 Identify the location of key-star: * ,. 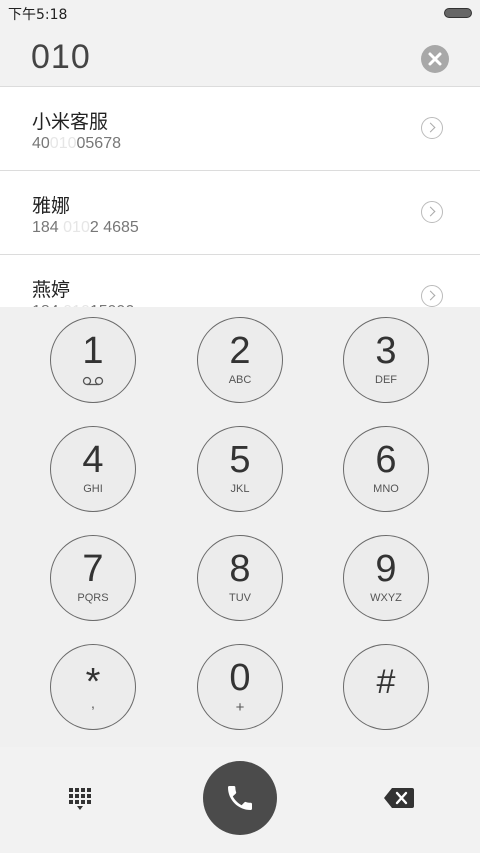
(93, 687).